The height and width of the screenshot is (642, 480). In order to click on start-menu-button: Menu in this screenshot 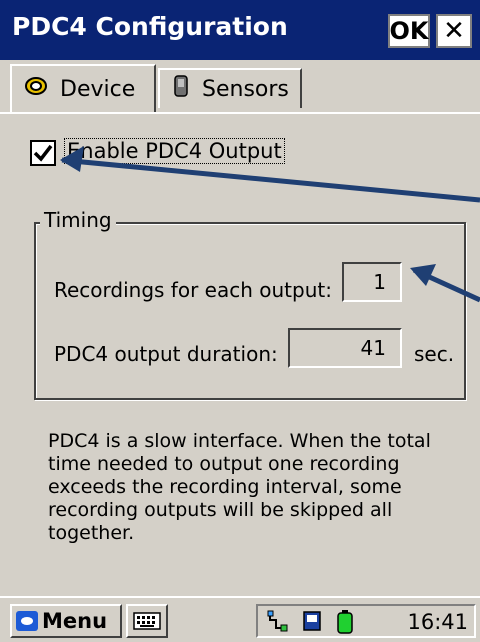, I will do `click(66, 621)`.